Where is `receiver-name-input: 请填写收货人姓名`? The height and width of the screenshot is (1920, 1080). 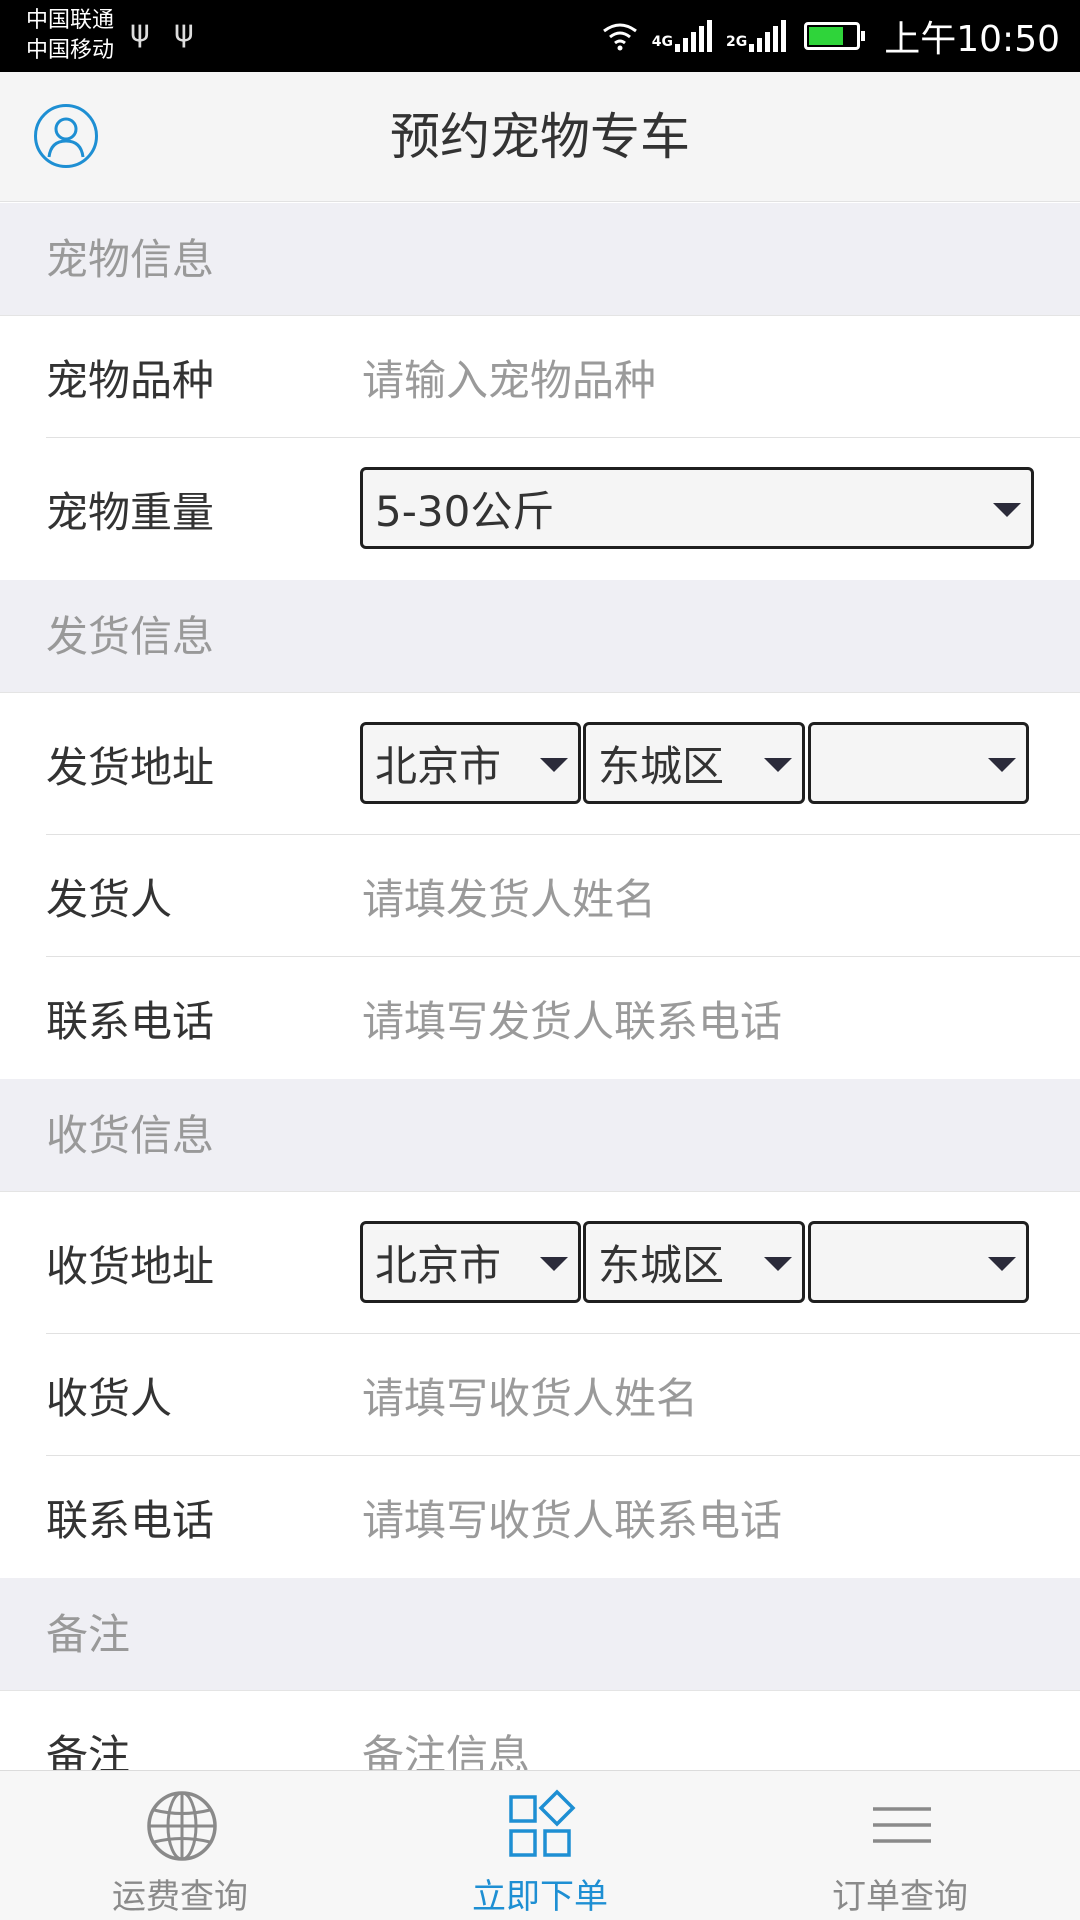
receiver-name-input: 请填写收货人姓名 is located at coordinates (530, 1395).